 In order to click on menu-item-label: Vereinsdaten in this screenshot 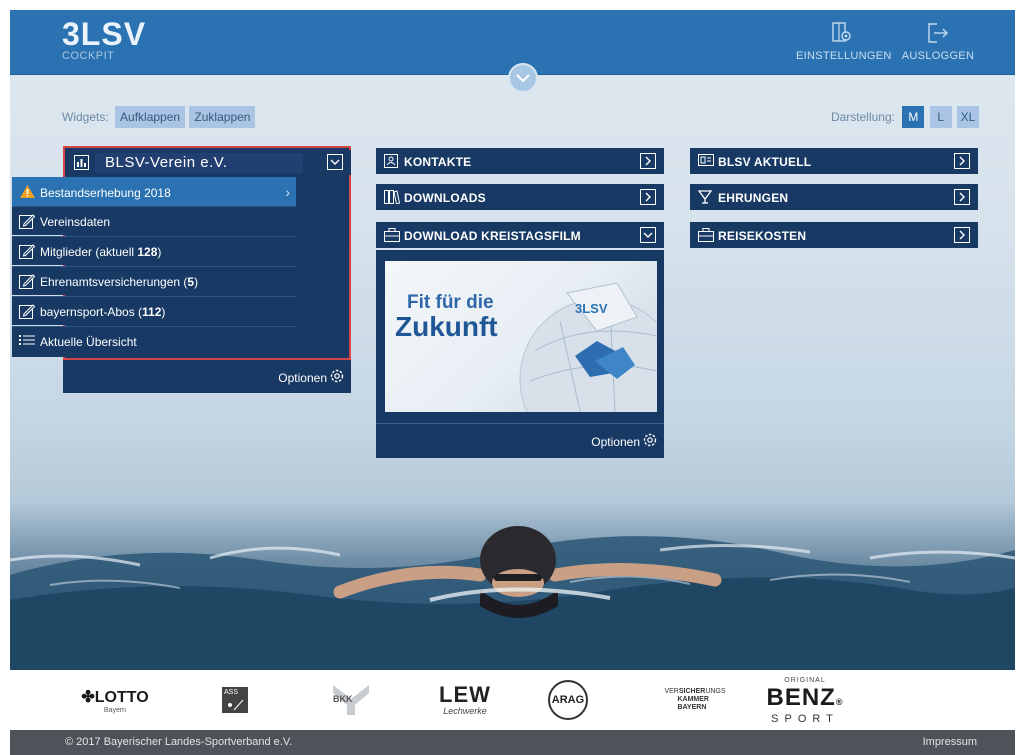, I will do `click(75, 222)`.